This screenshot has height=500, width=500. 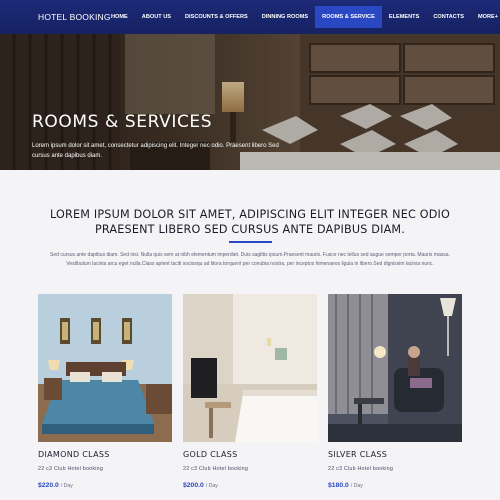 What do you see at coordinates (119, 17) in the screenshot?
I see `nav-item-home: HOME` at bounding box center [119, 17].